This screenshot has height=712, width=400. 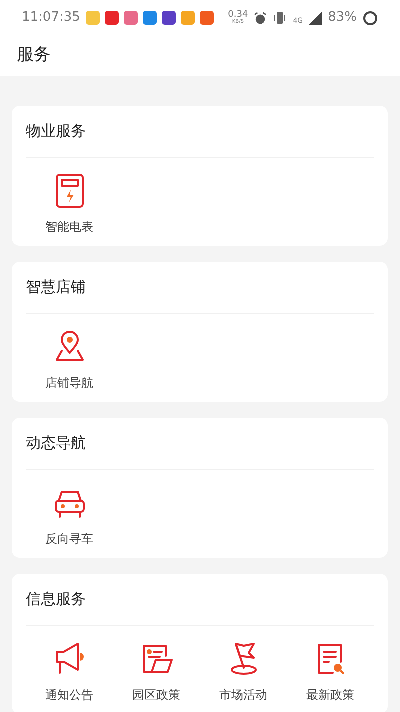 I want to click on service-item: 通知公告, so click(x=69, y=672).